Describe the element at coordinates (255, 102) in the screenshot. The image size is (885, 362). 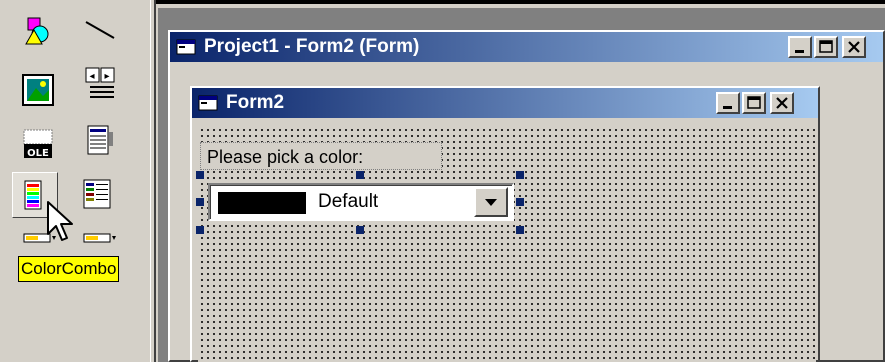
I see `form2-title: Form2` at that location.